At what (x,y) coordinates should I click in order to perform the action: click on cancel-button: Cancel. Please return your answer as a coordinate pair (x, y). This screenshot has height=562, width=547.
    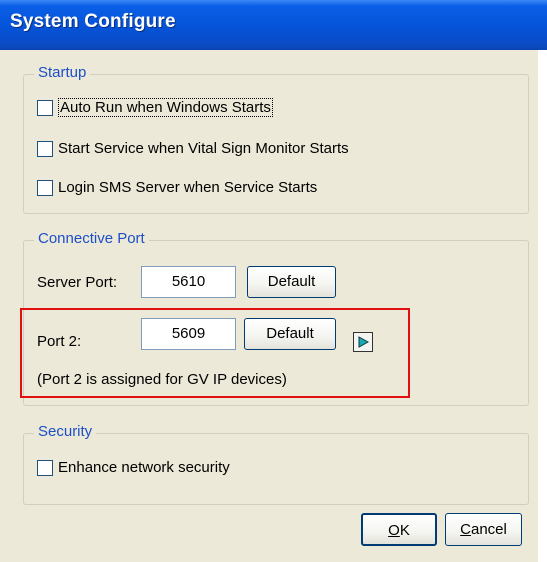
    Looking at the image, I should click on (483, 529).